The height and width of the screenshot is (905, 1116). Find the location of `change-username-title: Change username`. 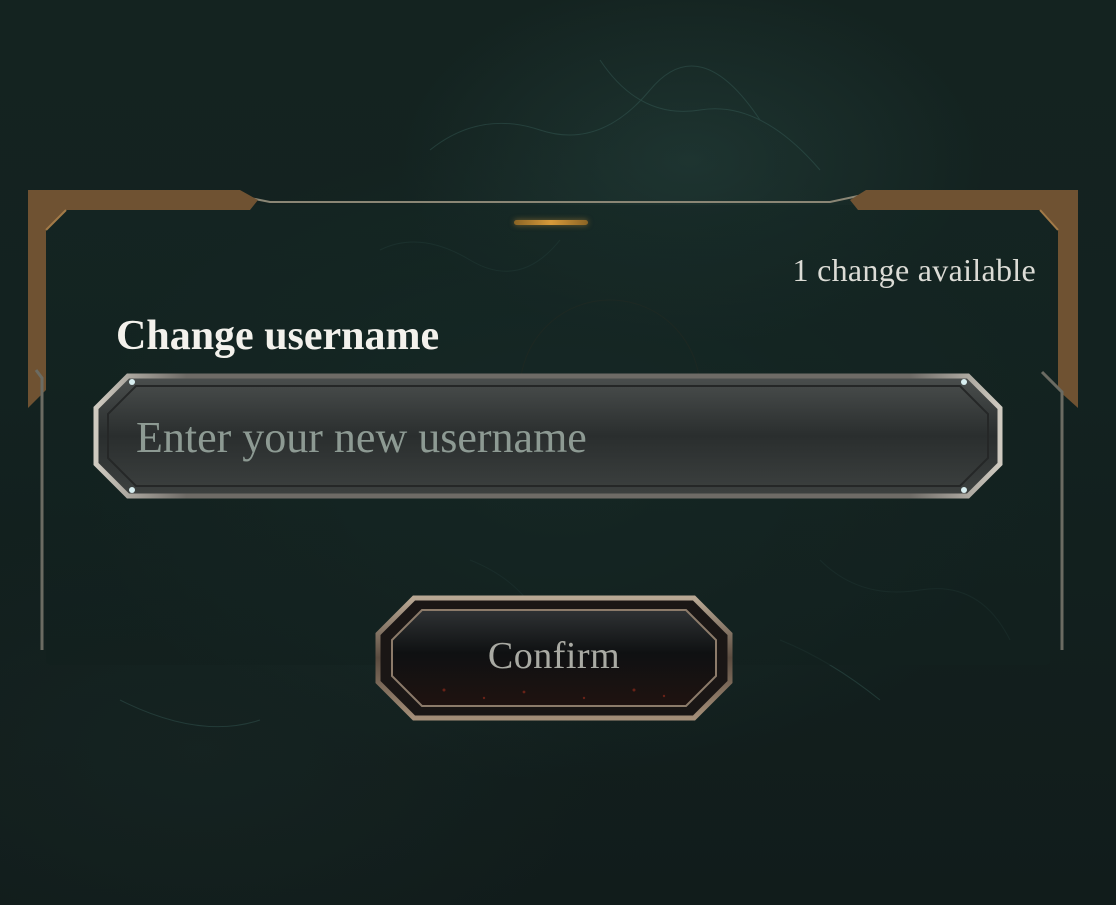

change-username-title: Change username is located at coordinates (278, 336).